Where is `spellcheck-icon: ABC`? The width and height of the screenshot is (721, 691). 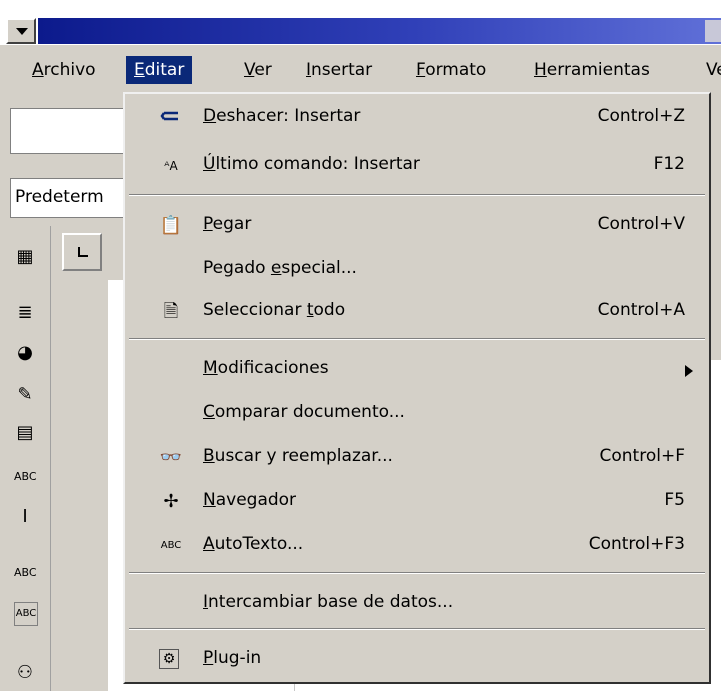
spellcheck-icon: ABC is located at coordinates (25, 573).